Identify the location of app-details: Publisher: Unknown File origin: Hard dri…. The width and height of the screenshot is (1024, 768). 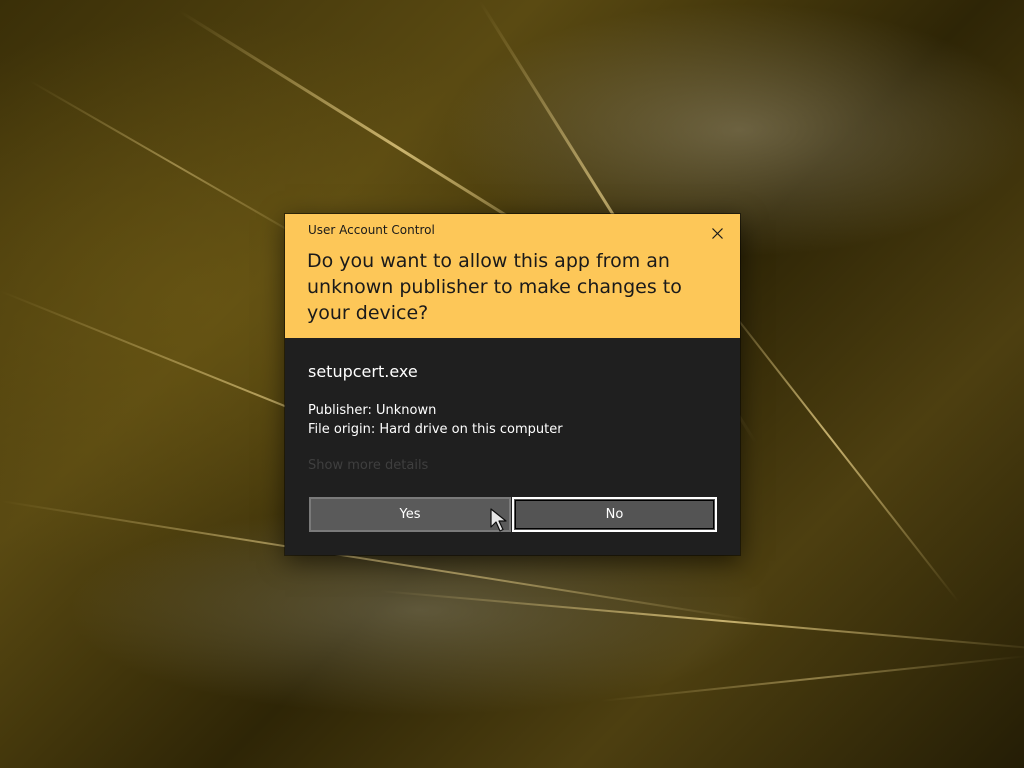
(512, 420).